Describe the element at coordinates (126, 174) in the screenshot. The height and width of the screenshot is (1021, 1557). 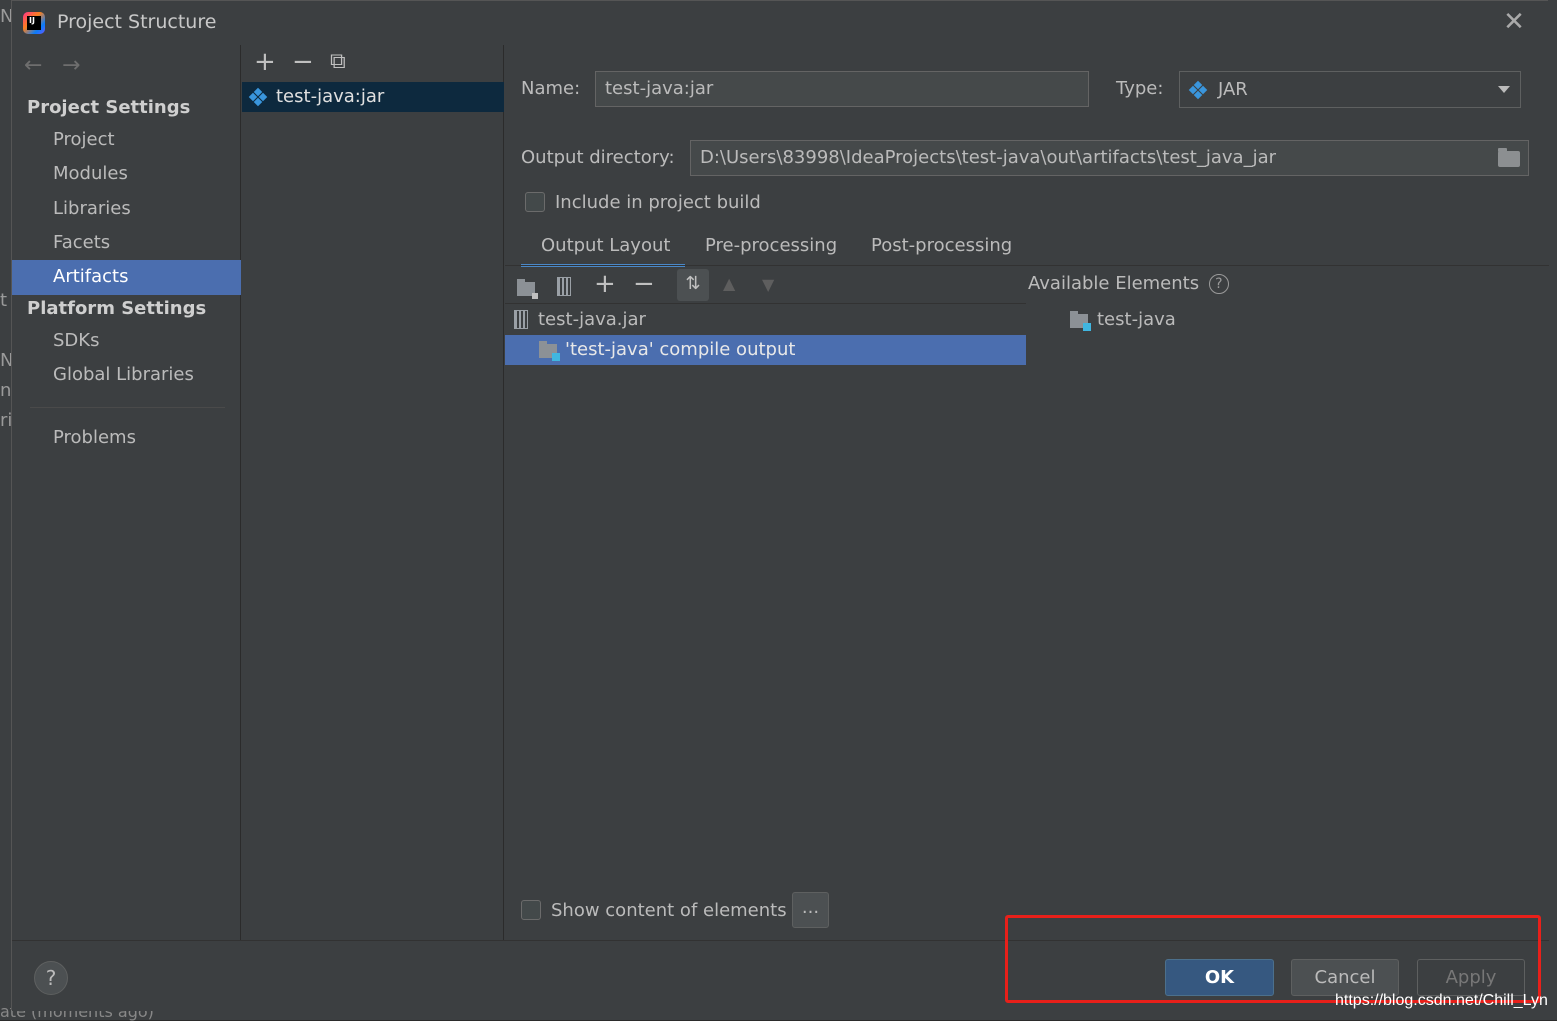
I see `sidebar-item-modules: Modules` at that location.